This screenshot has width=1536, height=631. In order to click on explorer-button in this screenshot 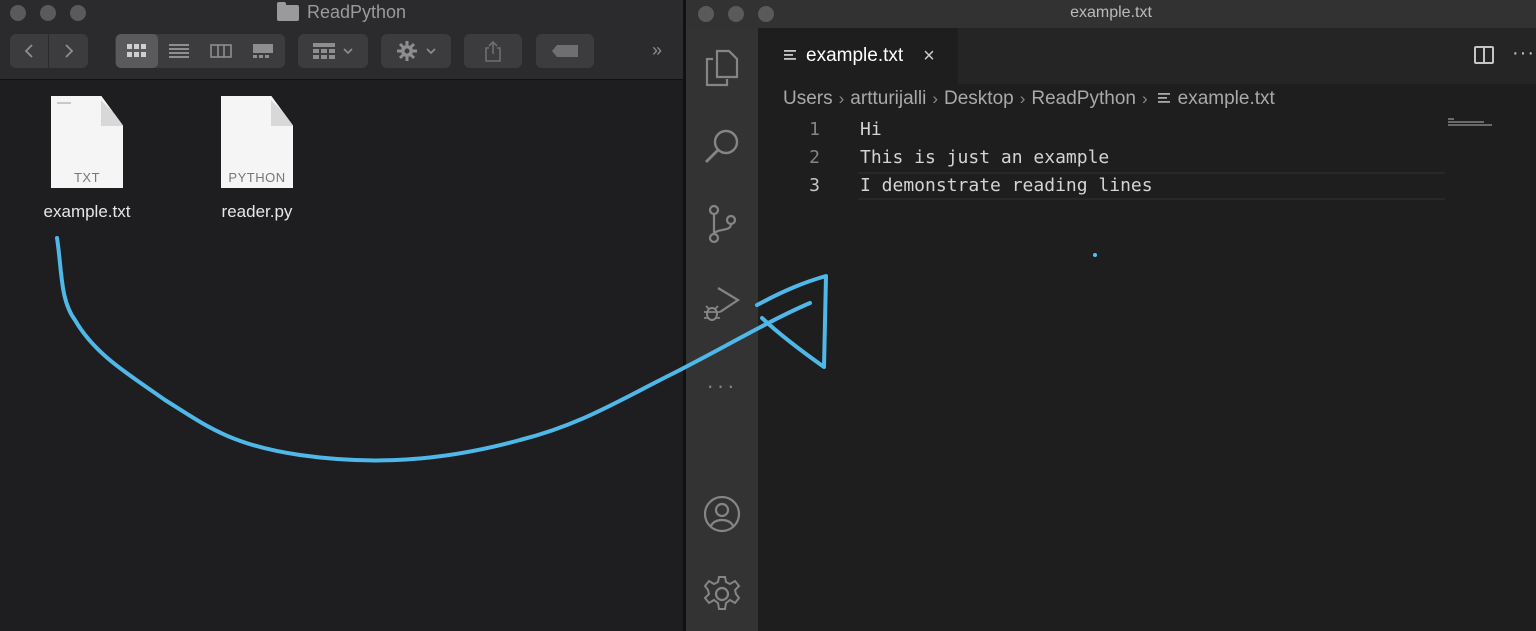, I will do `click(722, 68)`.